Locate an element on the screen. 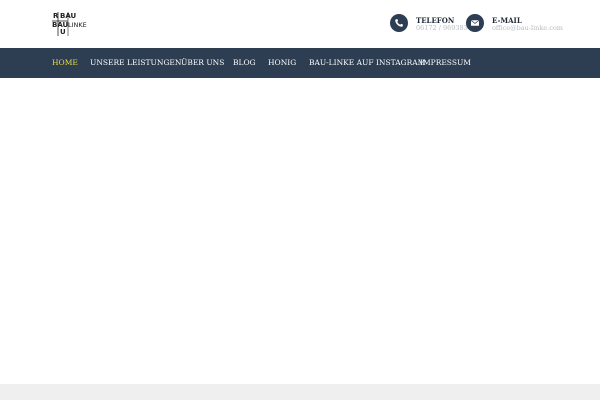 The image size is (600, 400). logo-letter-u: U is located at coordinates (63, 32).